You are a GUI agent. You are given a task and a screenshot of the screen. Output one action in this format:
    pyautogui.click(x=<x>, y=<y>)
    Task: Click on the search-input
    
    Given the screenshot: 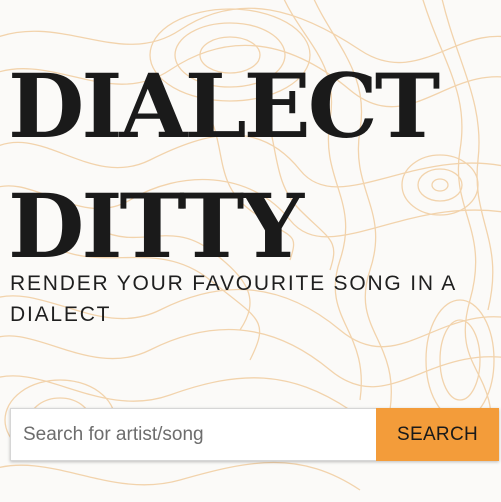 What is the action you would take?
    pyautogui.click(x=193, y=434)
    